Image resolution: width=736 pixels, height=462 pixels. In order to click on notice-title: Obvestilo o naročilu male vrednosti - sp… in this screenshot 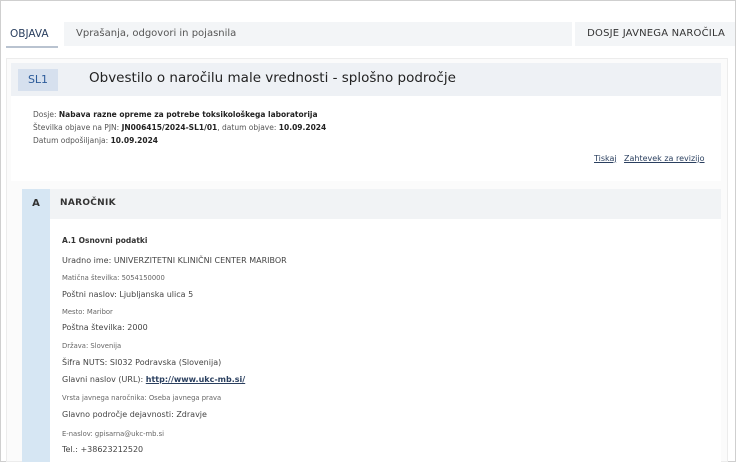, I will do `click(272, 78)`.